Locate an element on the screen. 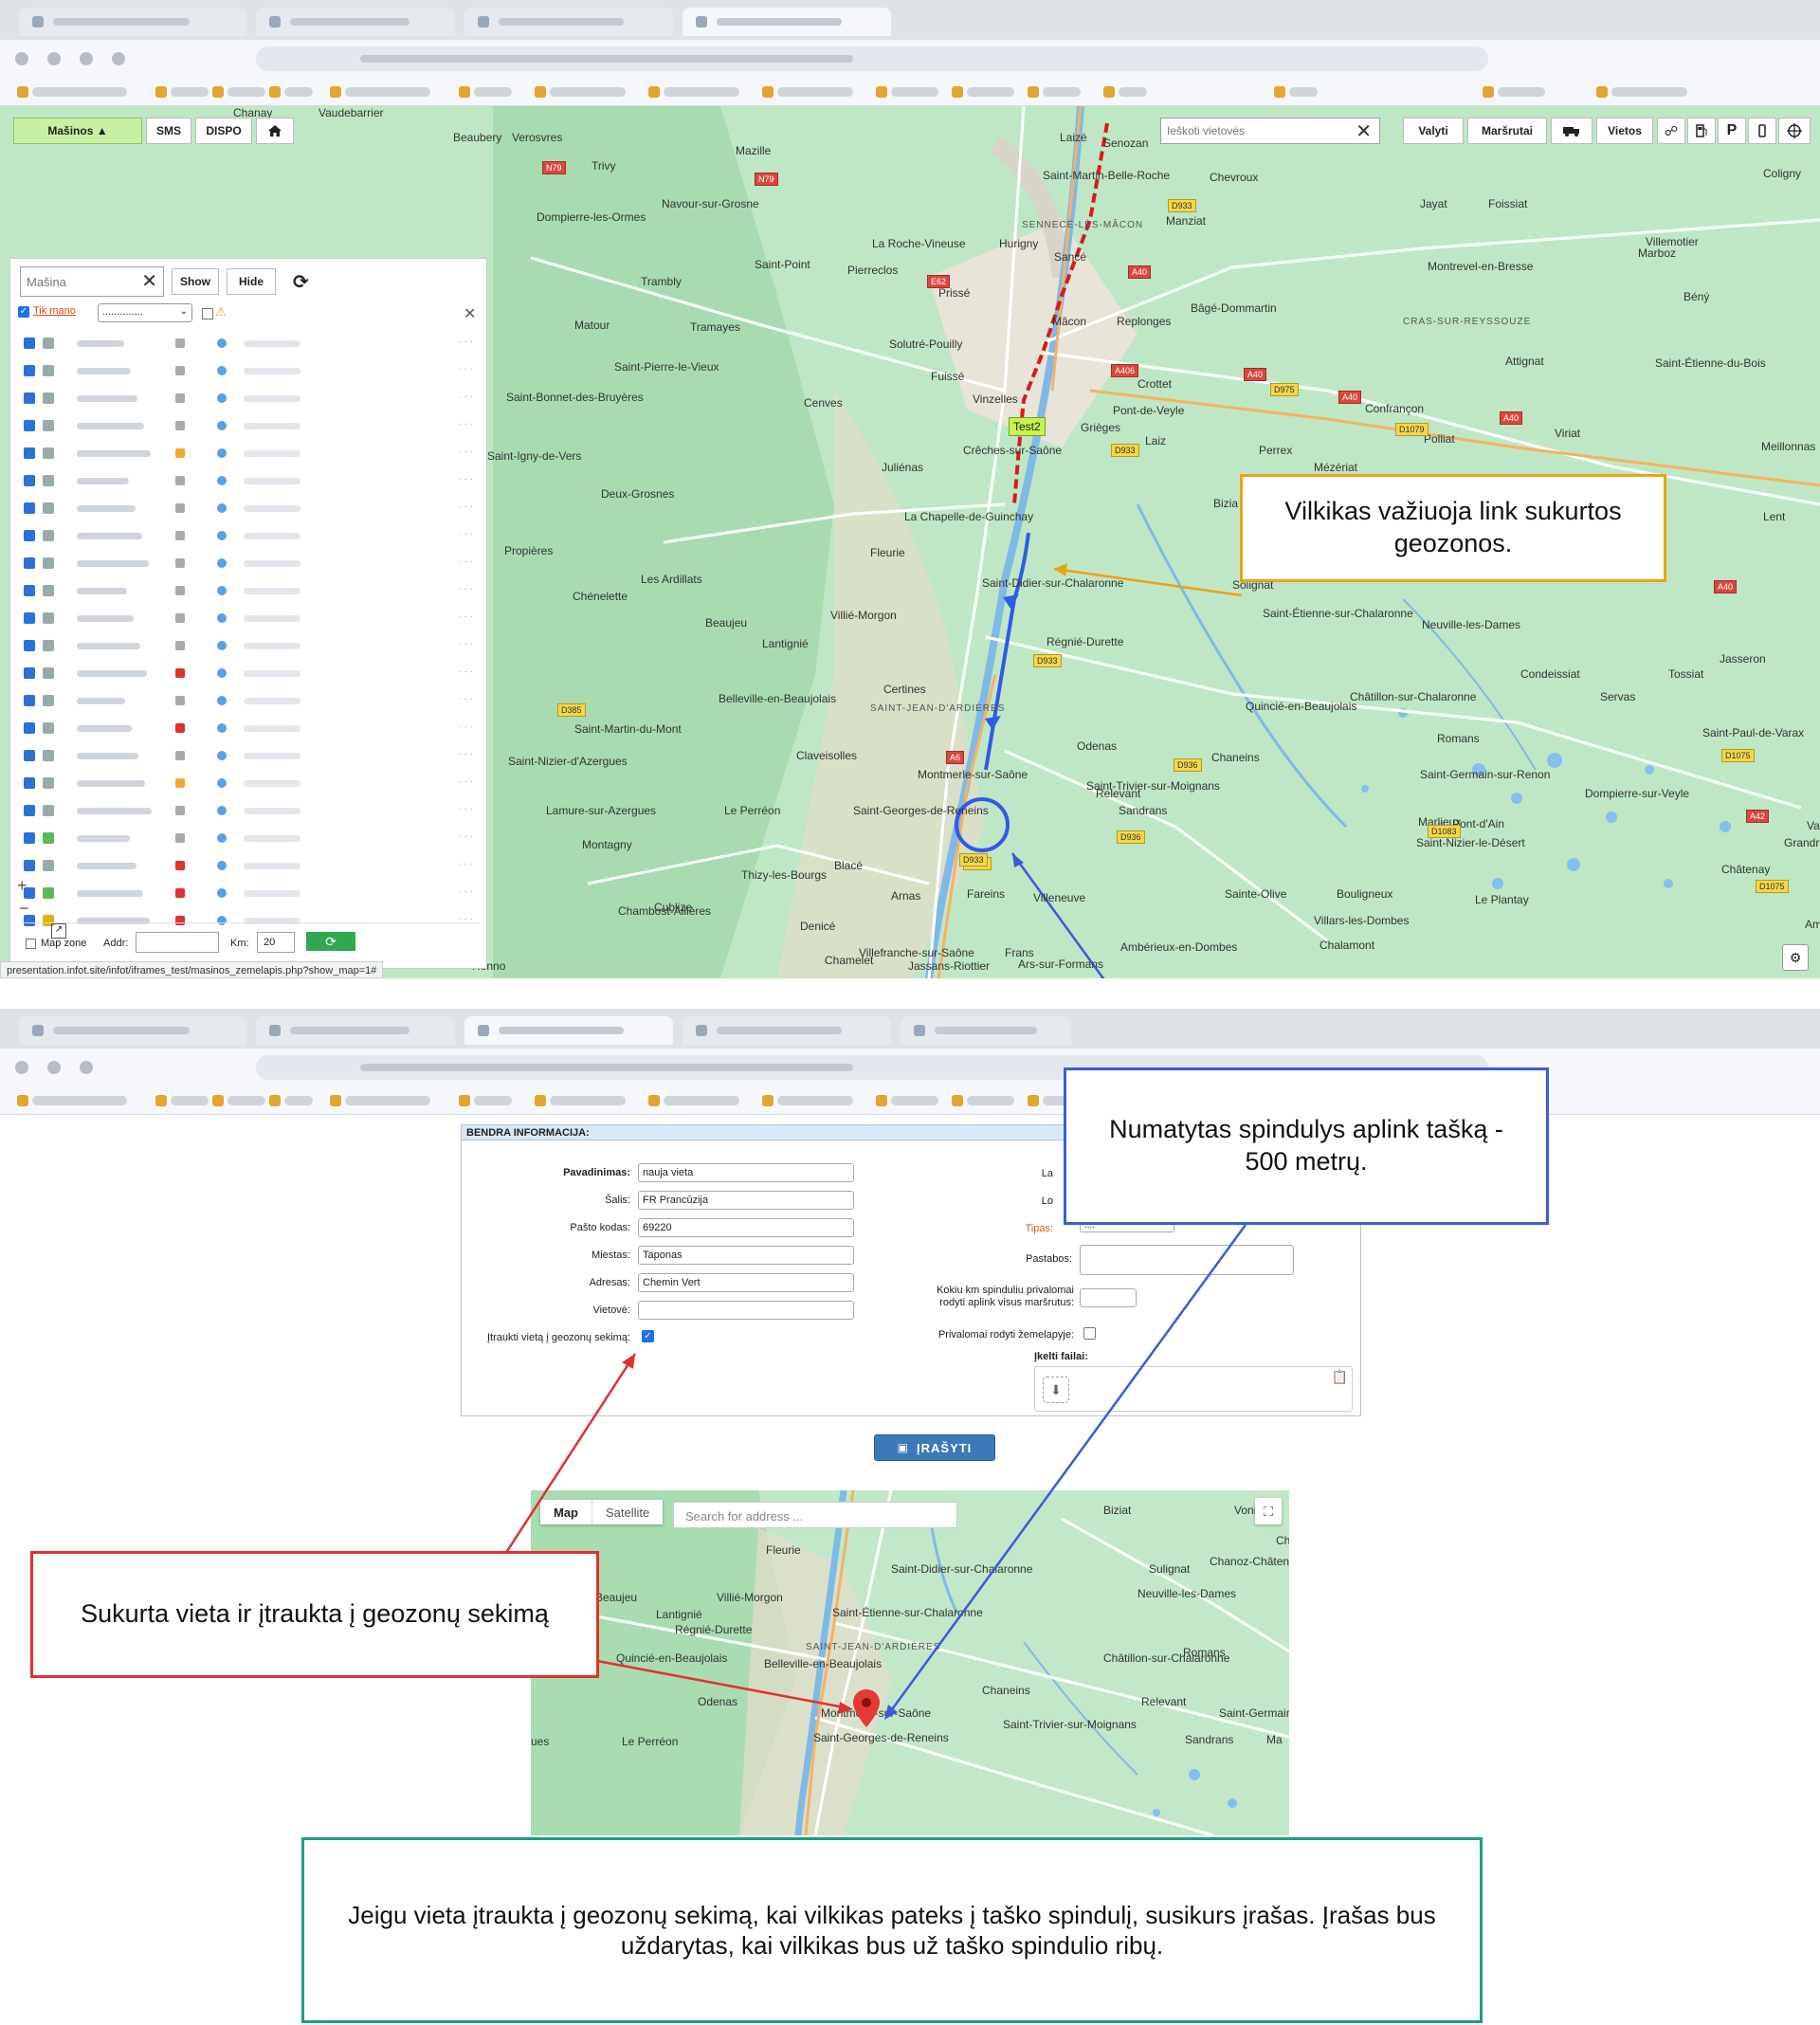 The width and height of the screenshot is (1820, 2025). vehicle-row-part: · · · is located at coordinates (465, 754).